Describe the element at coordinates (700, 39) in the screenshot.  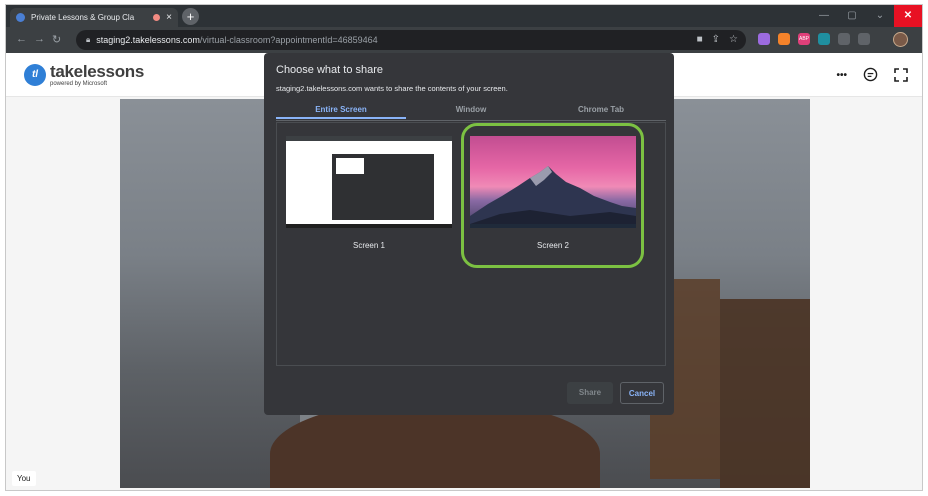
I see `camera-icon: ■` at that location.